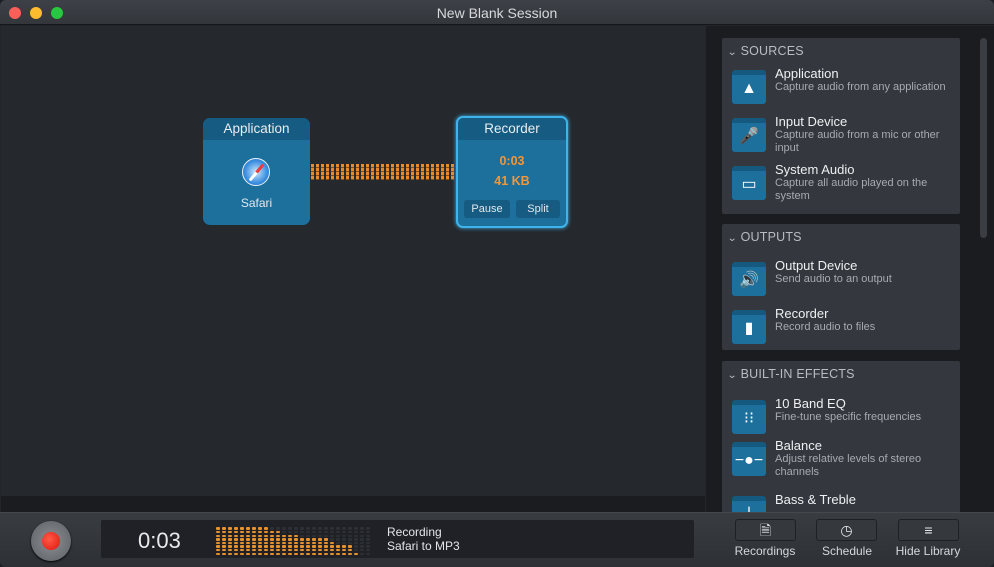 The image size is (994, 567). I want to click on safari-compass-icon, so click(256, 172).